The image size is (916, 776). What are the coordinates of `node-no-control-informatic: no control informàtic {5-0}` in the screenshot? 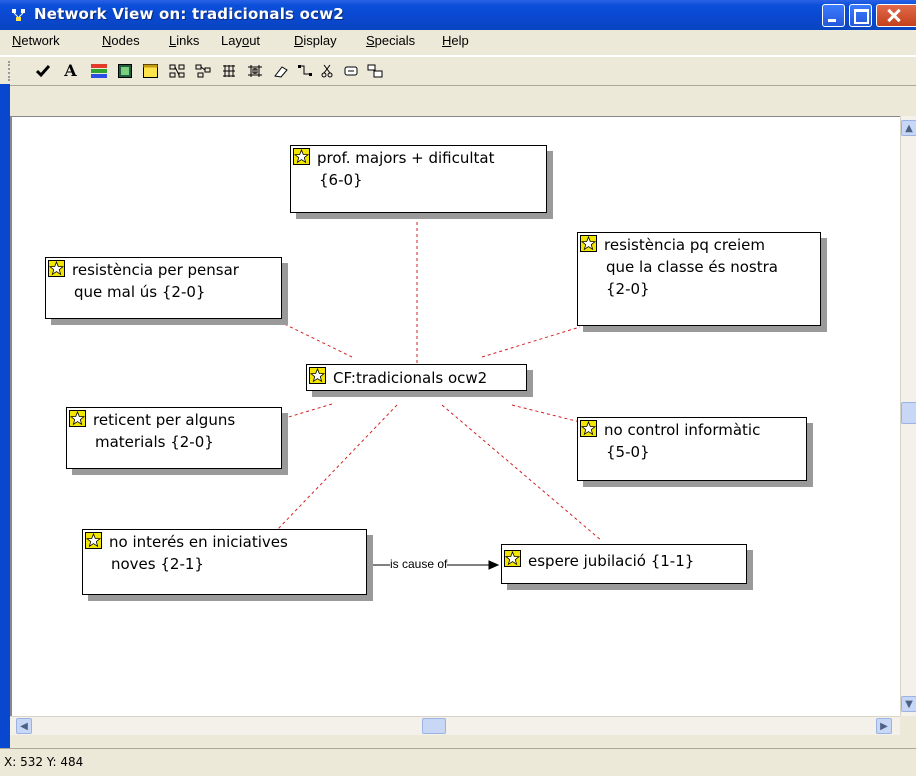 It's located at (692, 449).